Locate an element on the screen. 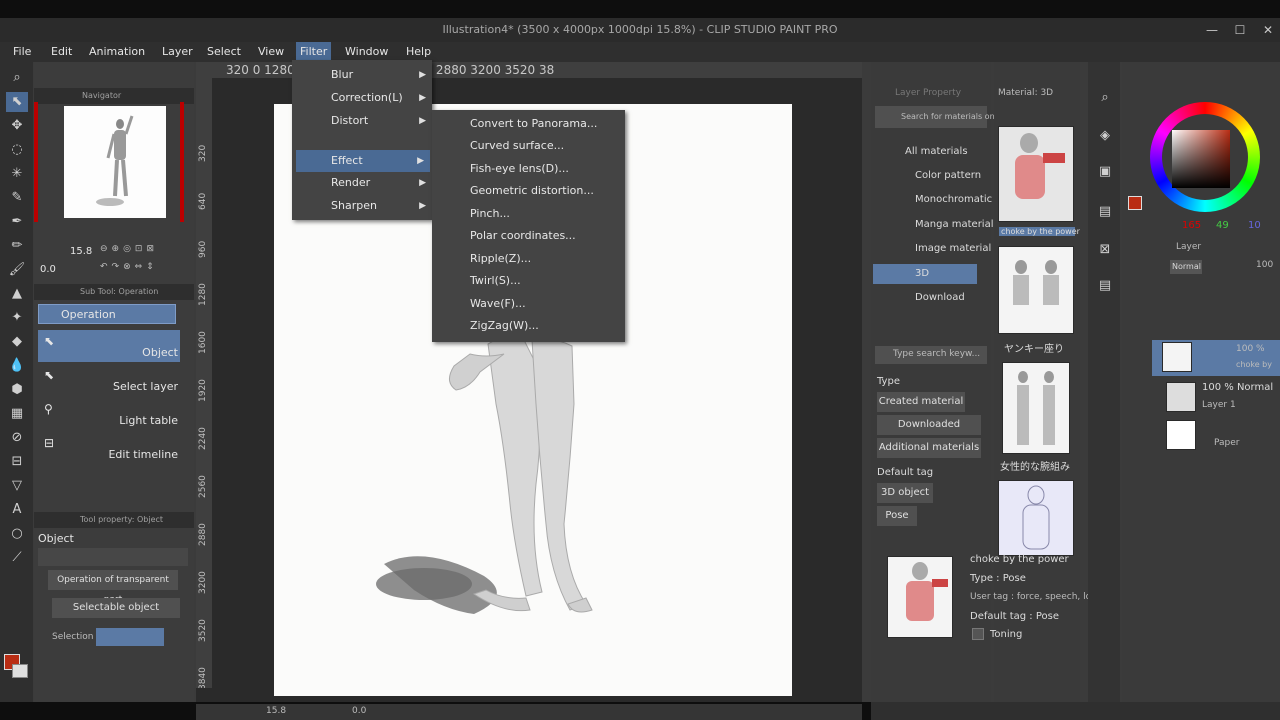  fill-icon: ⬢ is located at coordinates (17, 390).